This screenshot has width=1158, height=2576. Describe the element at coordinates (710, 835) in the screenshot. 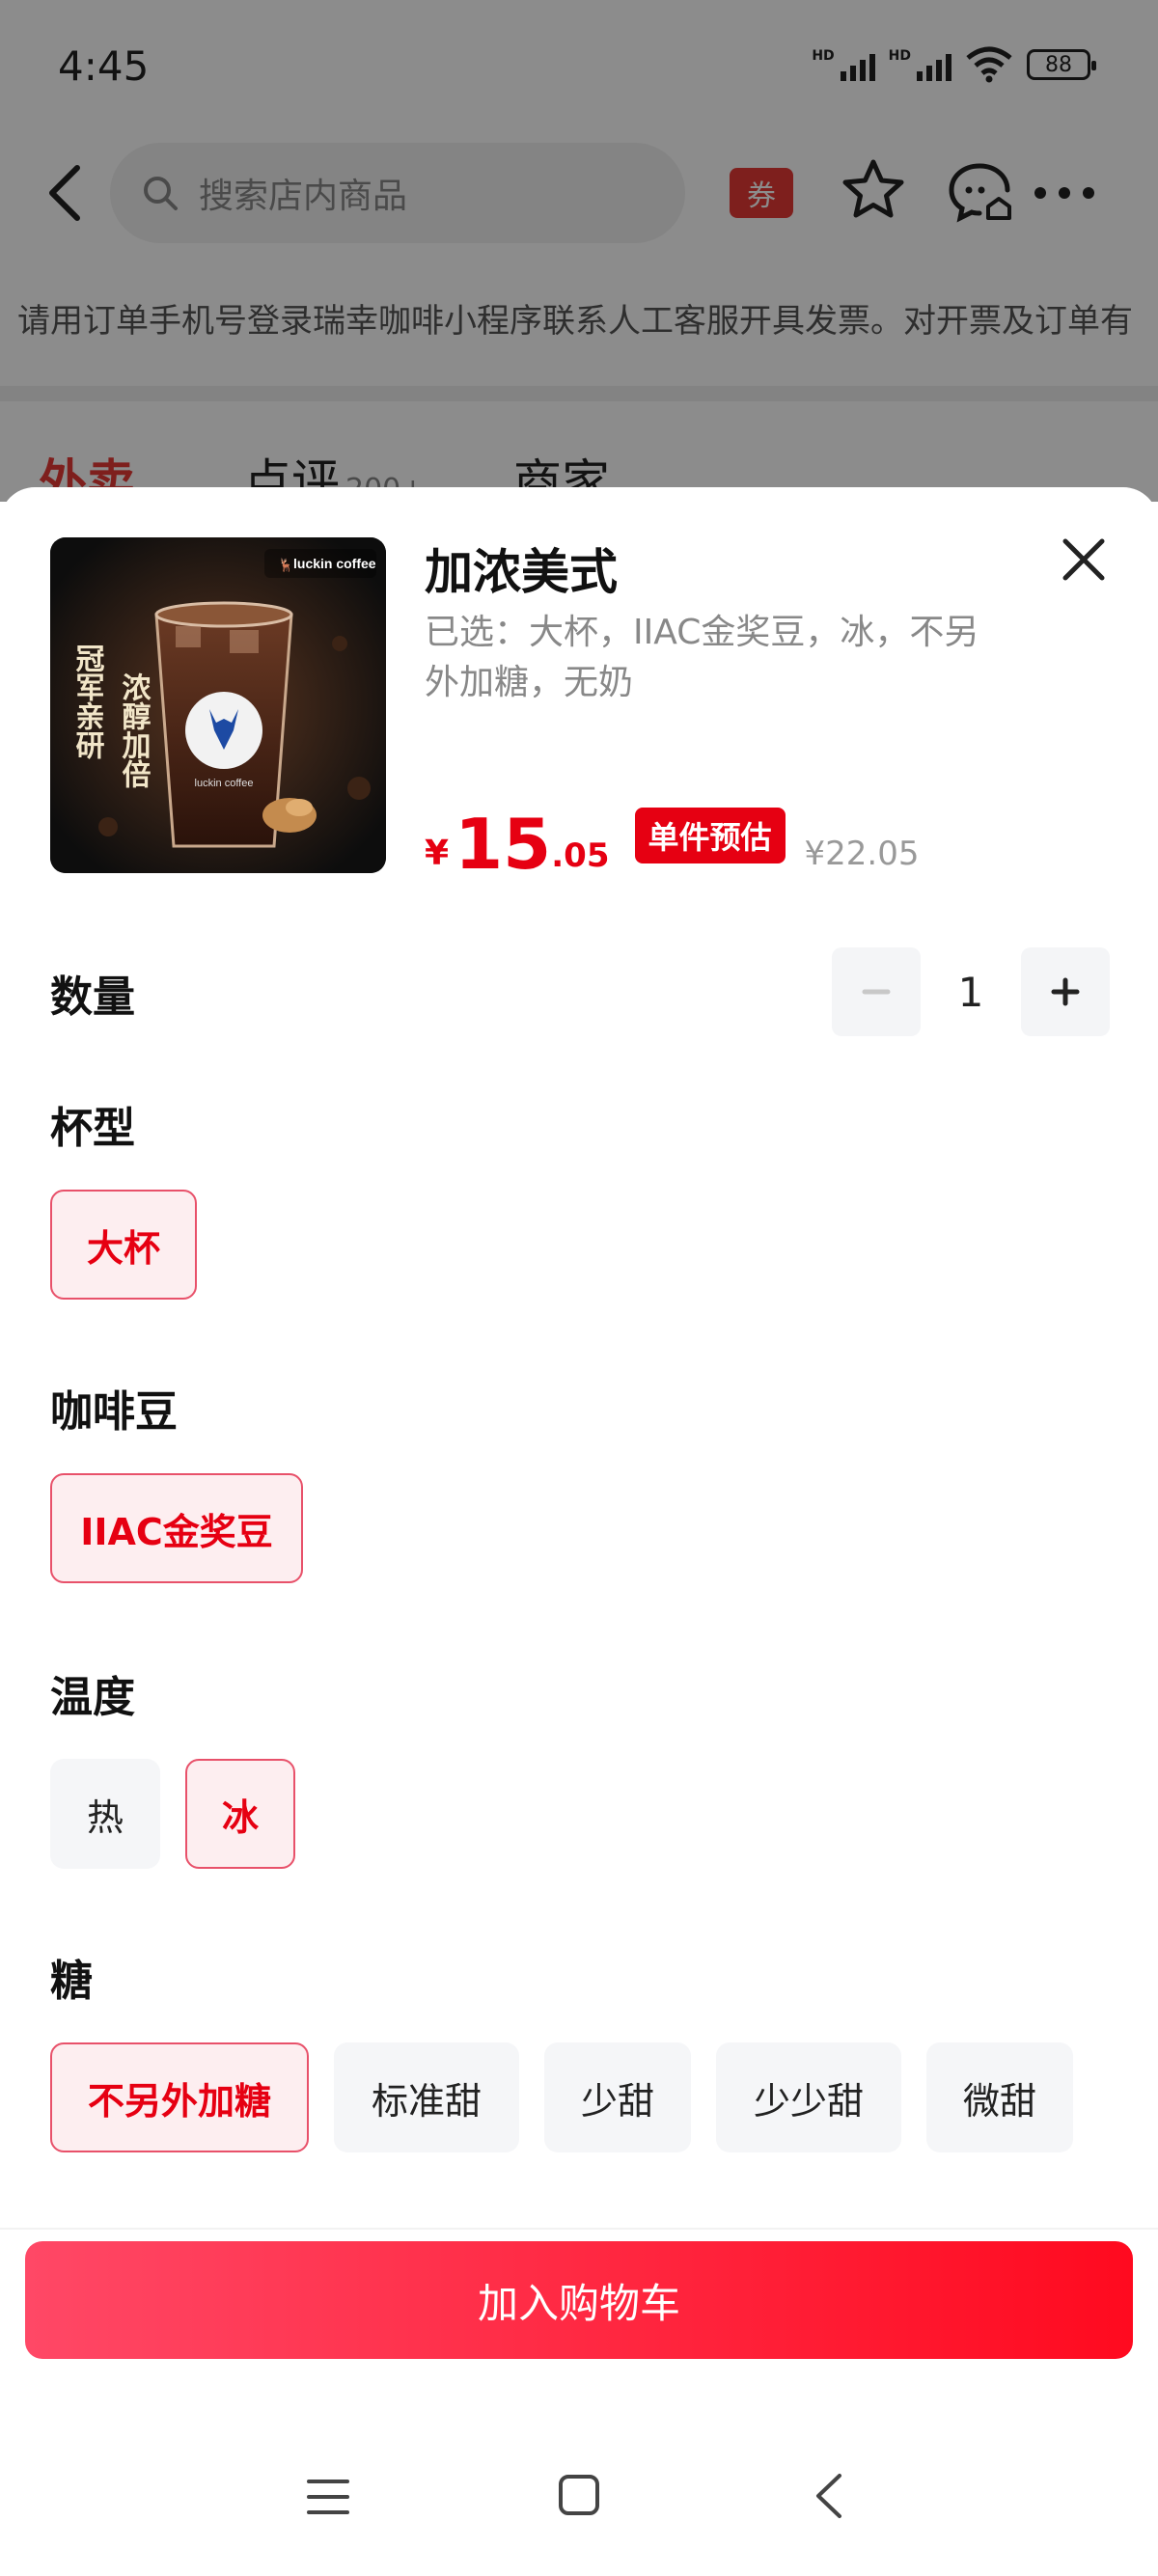

I see `estimate-badge: 单件预估` at that location.